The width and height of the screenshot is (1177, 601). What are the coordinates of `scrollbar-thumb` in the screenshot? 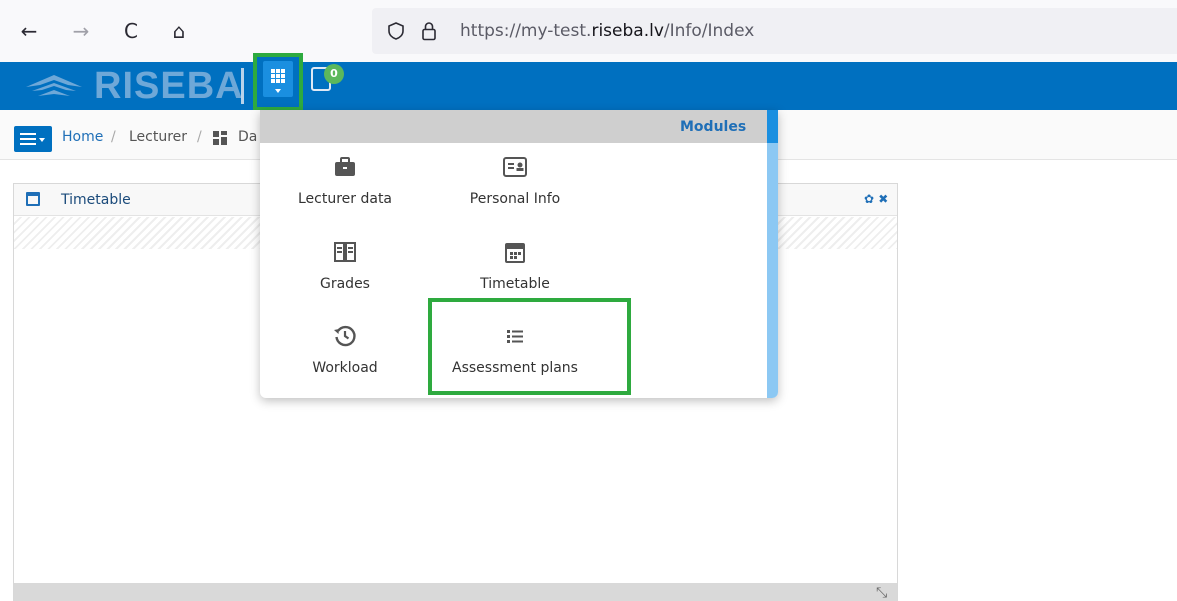 It's located at (772, 126).